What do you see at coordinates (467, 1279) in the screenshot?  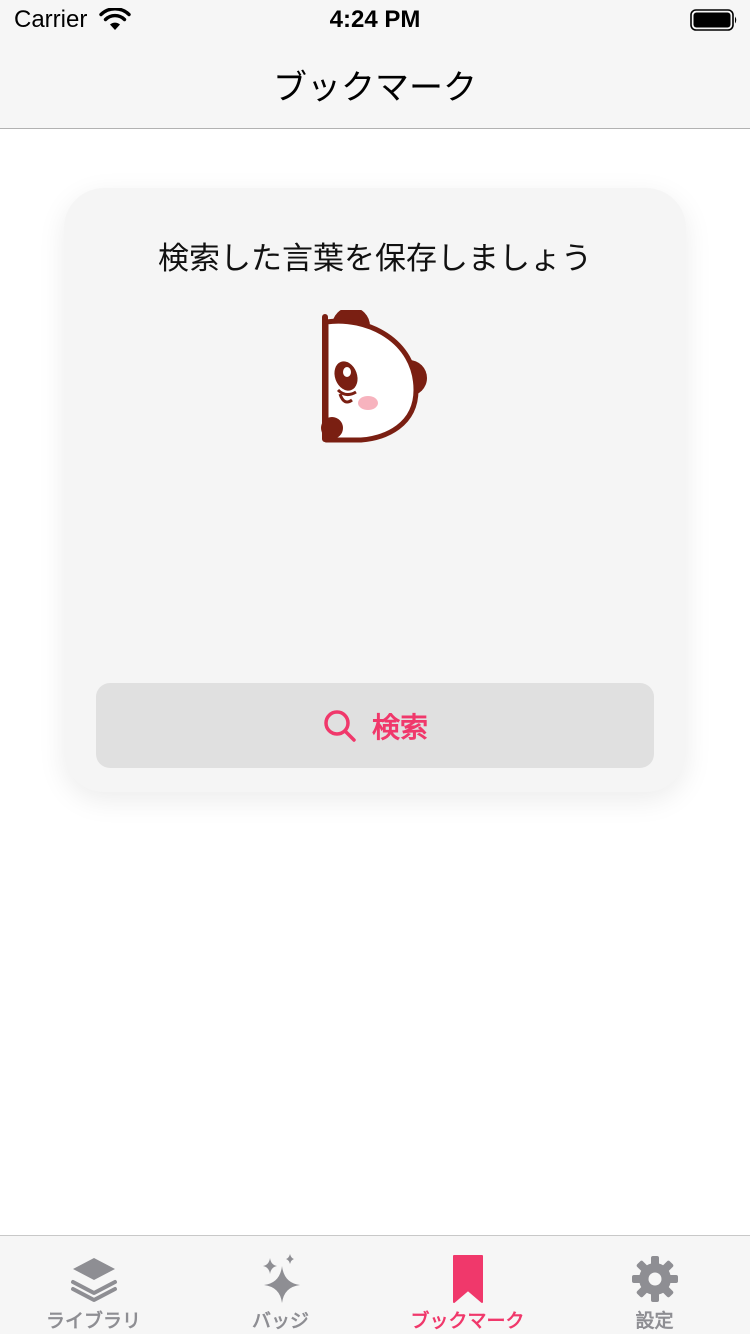 I see `bookmark-icon` at bounding box center [467, 1279].